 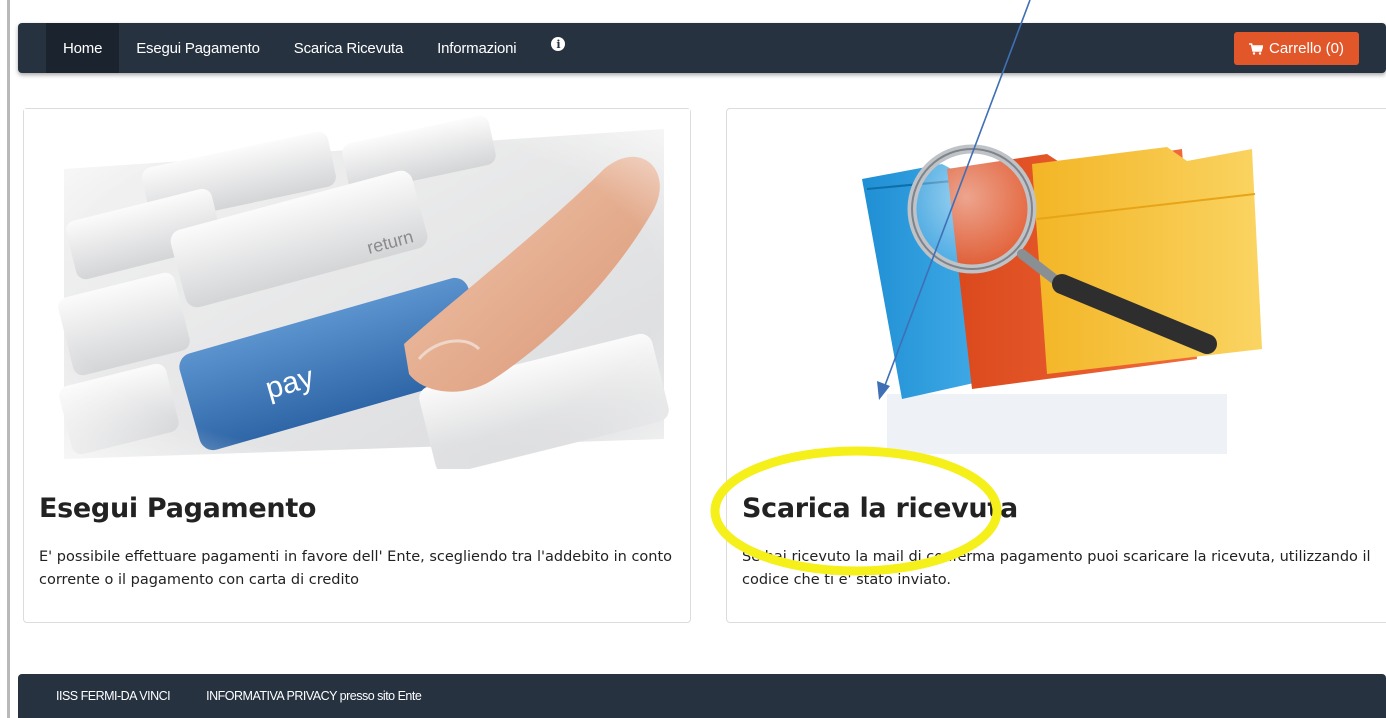 I want to click on left-border-rule, so click(x=8, y=359).